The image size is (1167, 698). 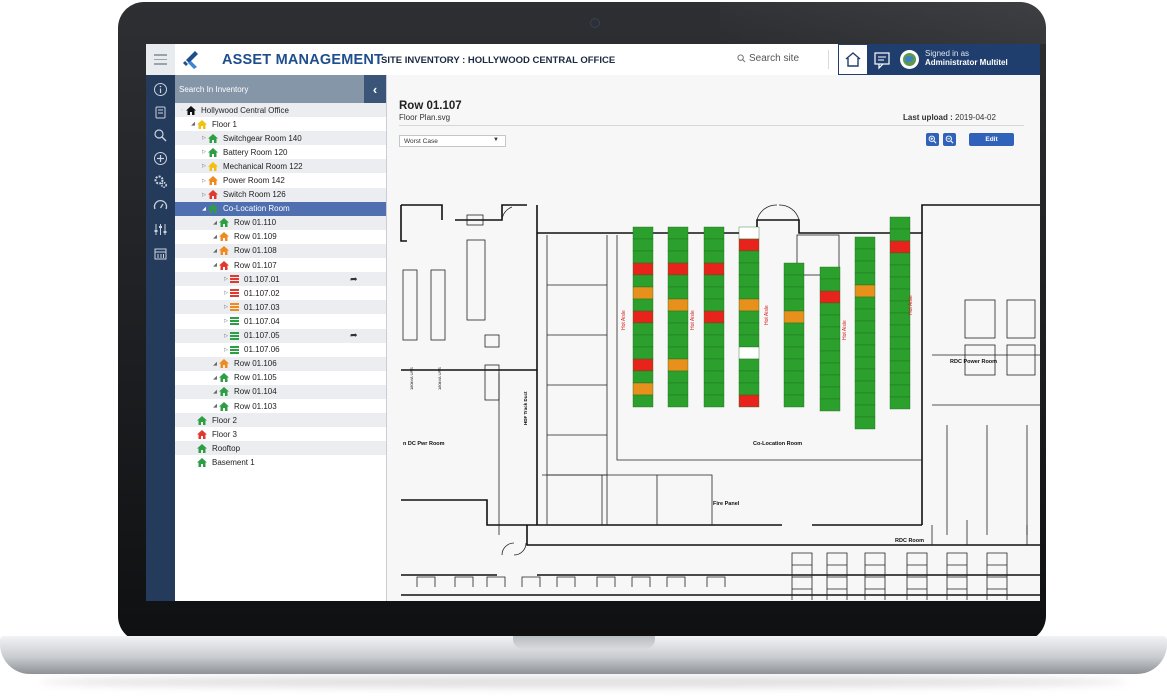 What do you see at coordinates (280, 391) in the screenshot?
I see `tree-item: ◢ Row 01.104` at bounding box center [280, 391].